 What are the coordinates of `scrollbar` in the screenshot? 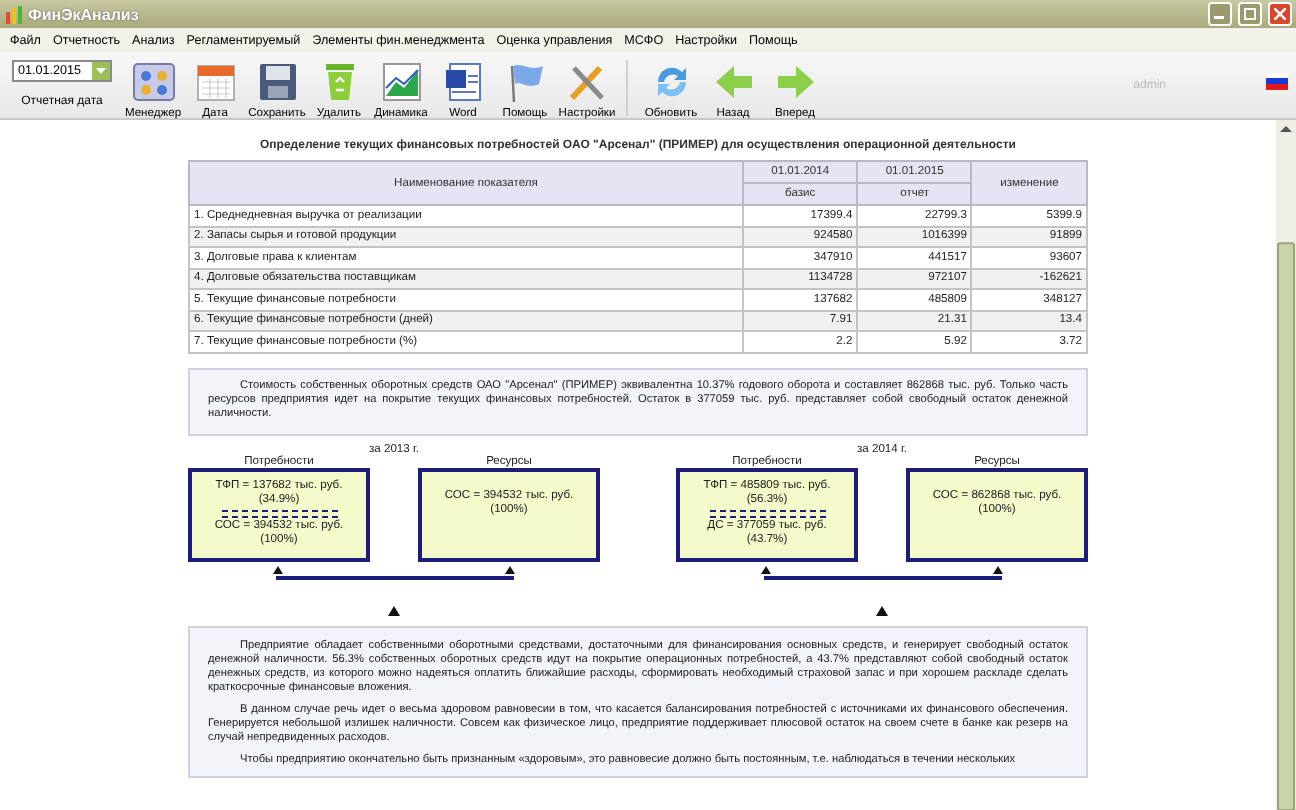 It's located at (1286, 465).